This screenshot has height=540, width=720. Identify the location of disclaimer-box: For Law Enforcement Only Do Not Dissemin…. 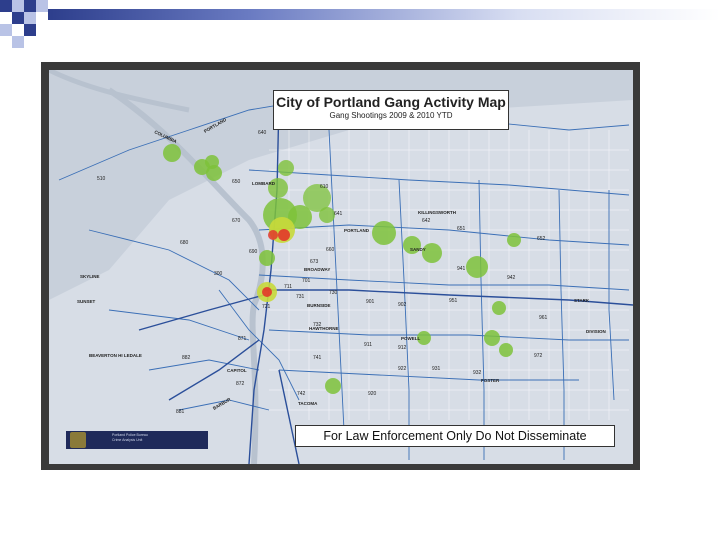
(455, 436).